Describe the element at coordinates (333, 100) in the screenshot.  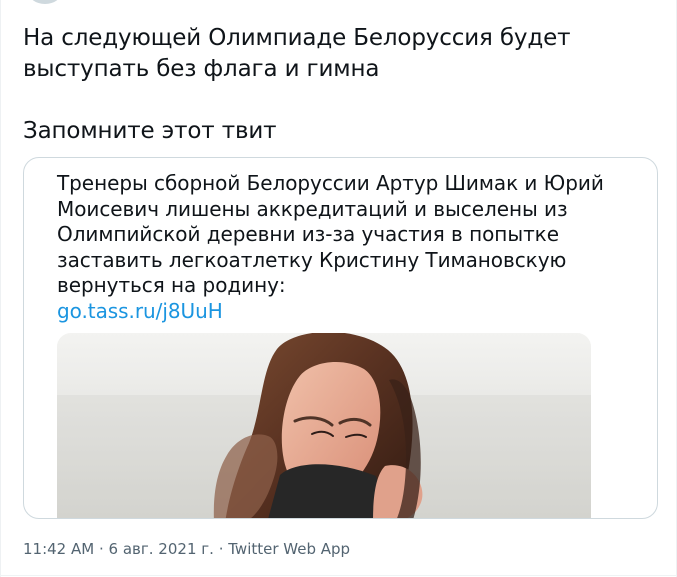
I see `tweet-spacer` at that location.